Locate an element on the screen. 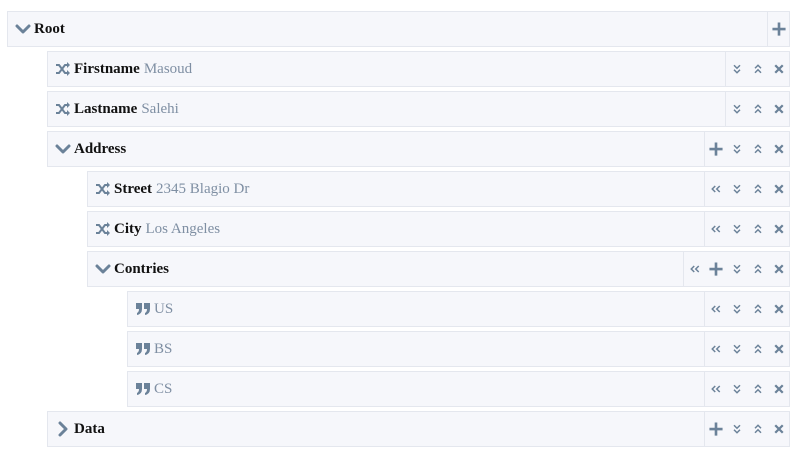  tree-node-lastname: Lastname Salehi is located at coordinates (418, 109).